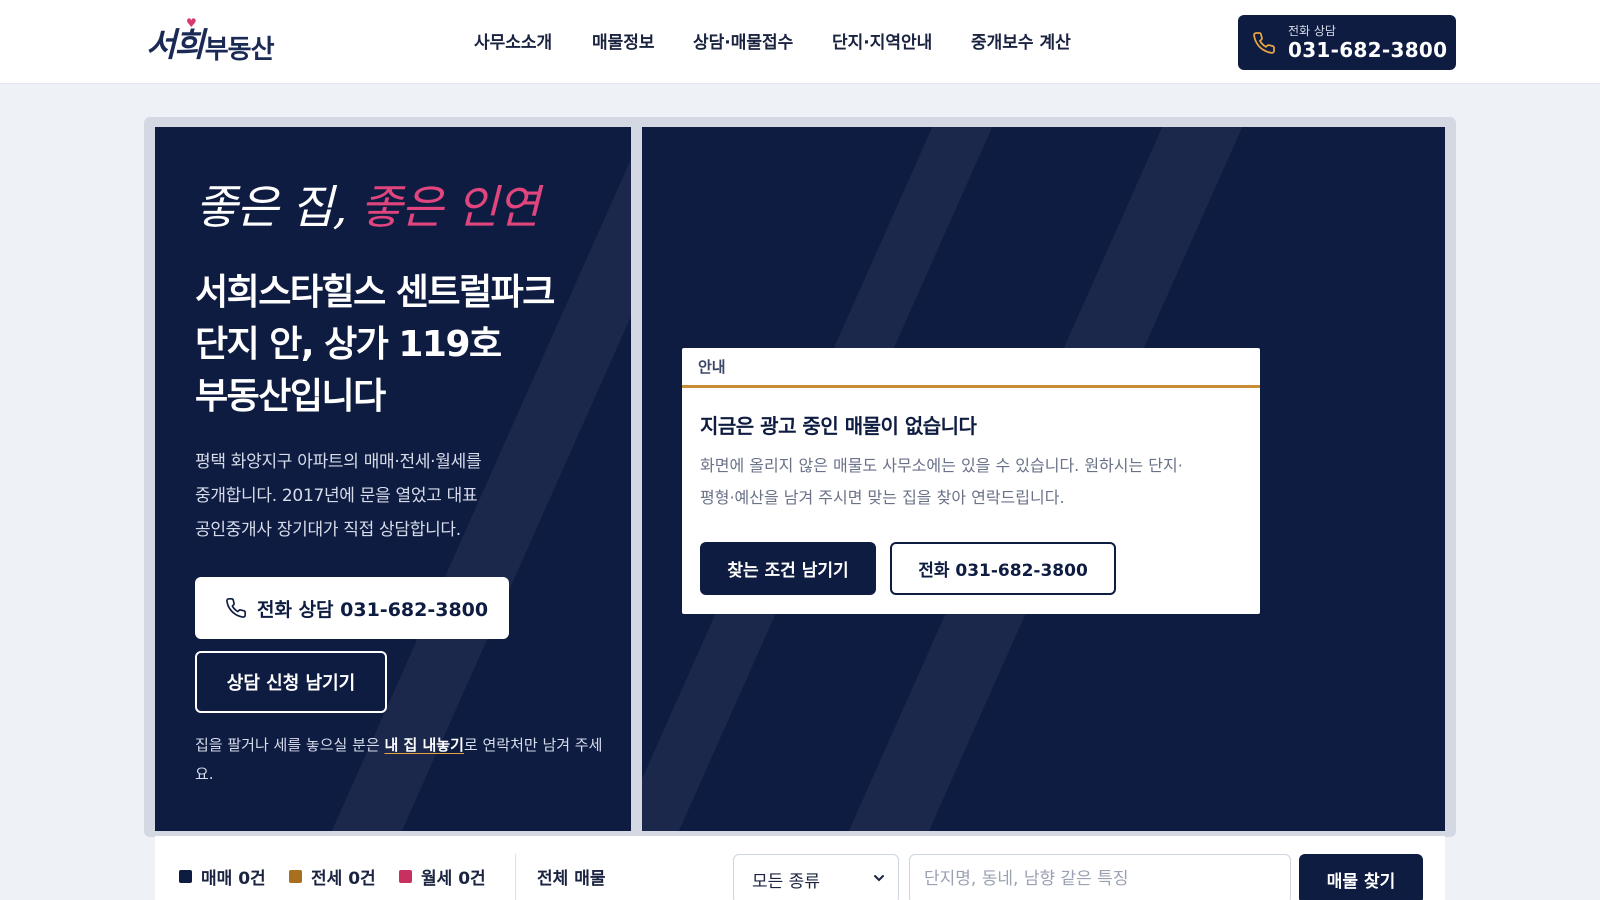 This screenshot has width=1600, height=900. Describe the element at coordinates (290, 745) in the screenshot. I see `note-text-before: 집을 팔거나 세를 놓으실 분은` at that location.